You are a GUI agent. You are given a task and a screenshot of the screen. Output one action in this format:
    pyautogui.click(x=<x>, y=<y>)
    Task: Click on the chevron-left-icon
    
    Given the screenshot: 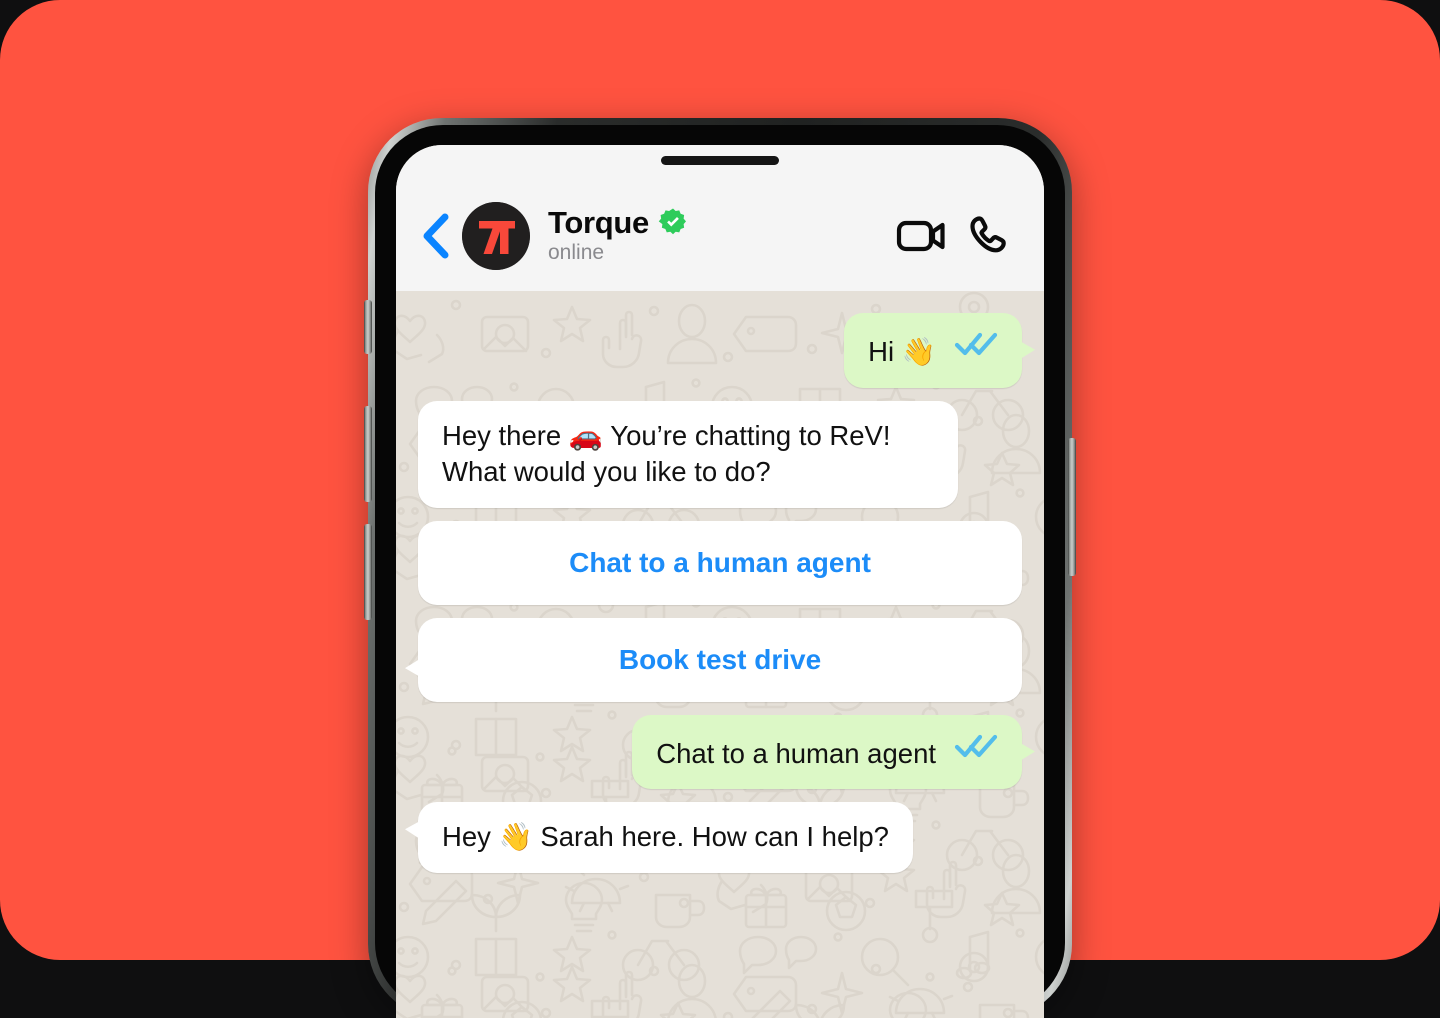 What is the action you would take?
    pyautogui.click(x=435, y=236)
    